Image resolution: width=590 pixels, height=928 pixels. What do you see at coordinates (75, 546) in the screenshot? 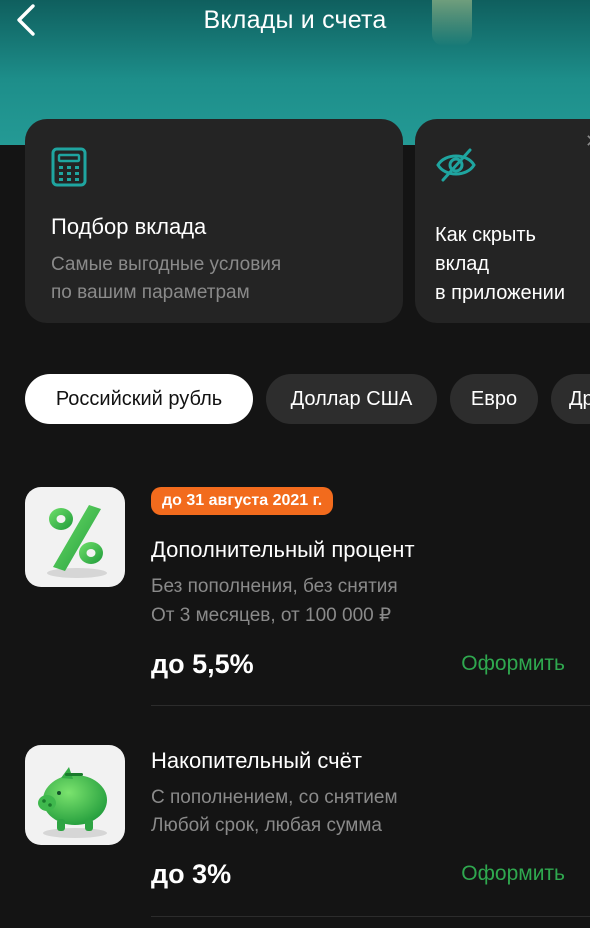
I see `percent-icon` at bounding box center [75, 546].